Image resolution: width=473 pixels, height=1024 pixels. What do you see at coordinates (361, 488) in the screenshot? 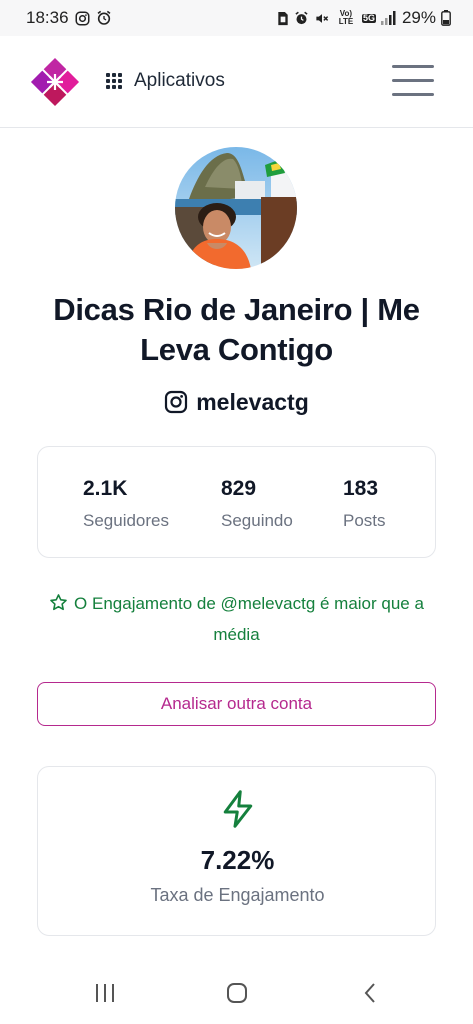
I see `stat-value: 183` at bounding box center [361, 488].